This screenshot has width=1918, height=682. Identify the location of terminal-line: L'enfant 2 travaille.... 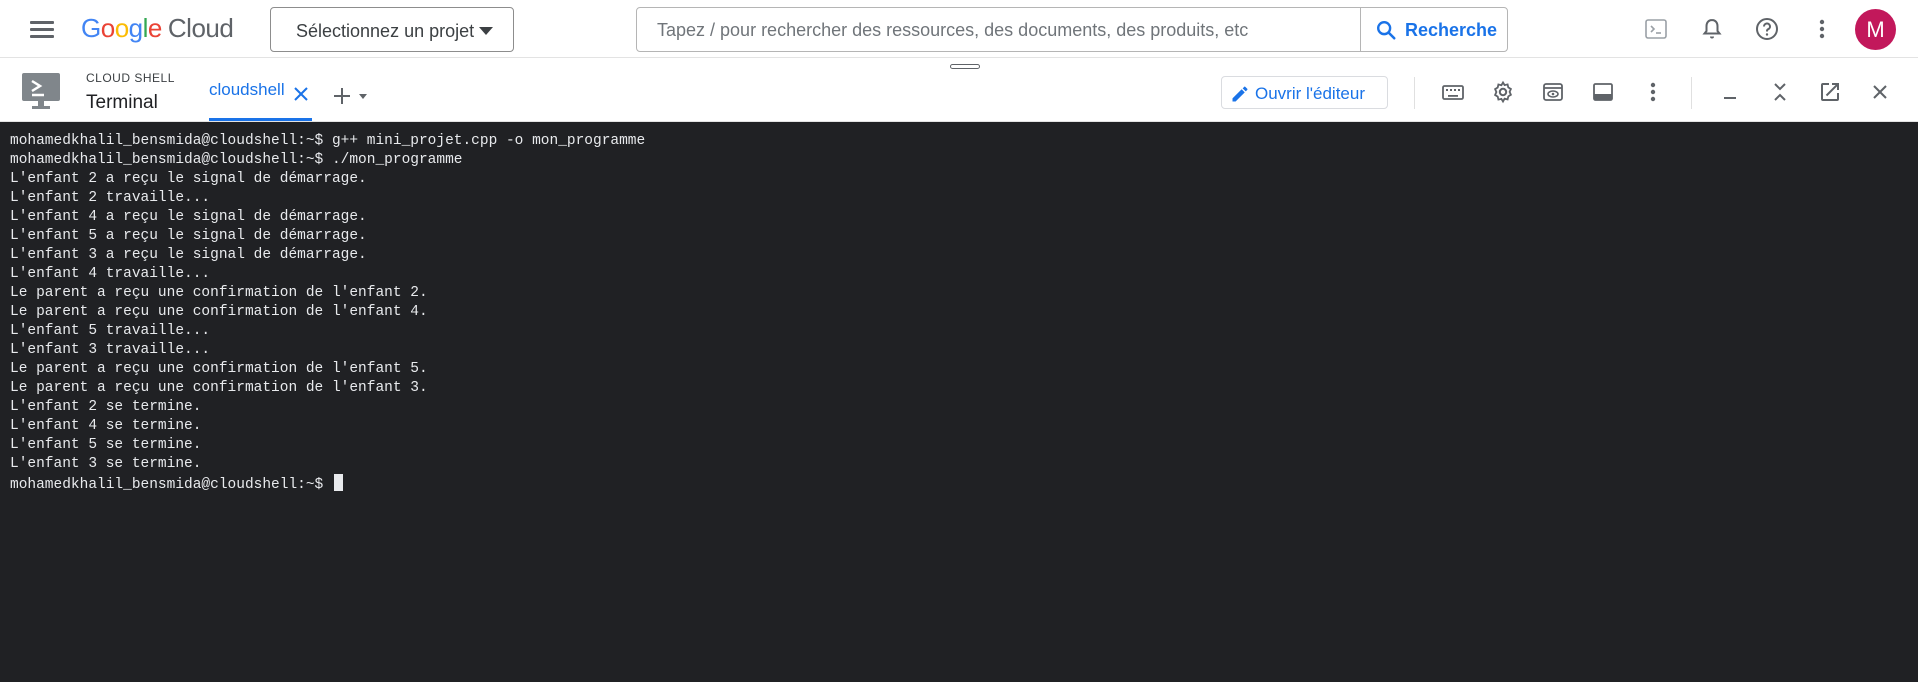
(110, 198).